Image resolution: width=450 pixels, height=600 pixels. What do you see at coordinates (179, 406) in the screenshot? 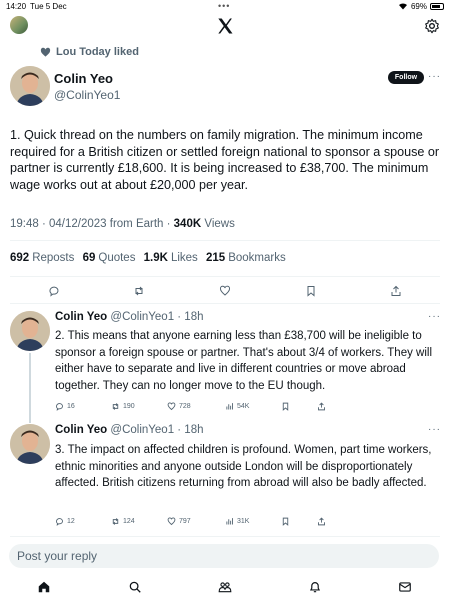
I see `like-count-button: 728` at bounding box center [179, 406].